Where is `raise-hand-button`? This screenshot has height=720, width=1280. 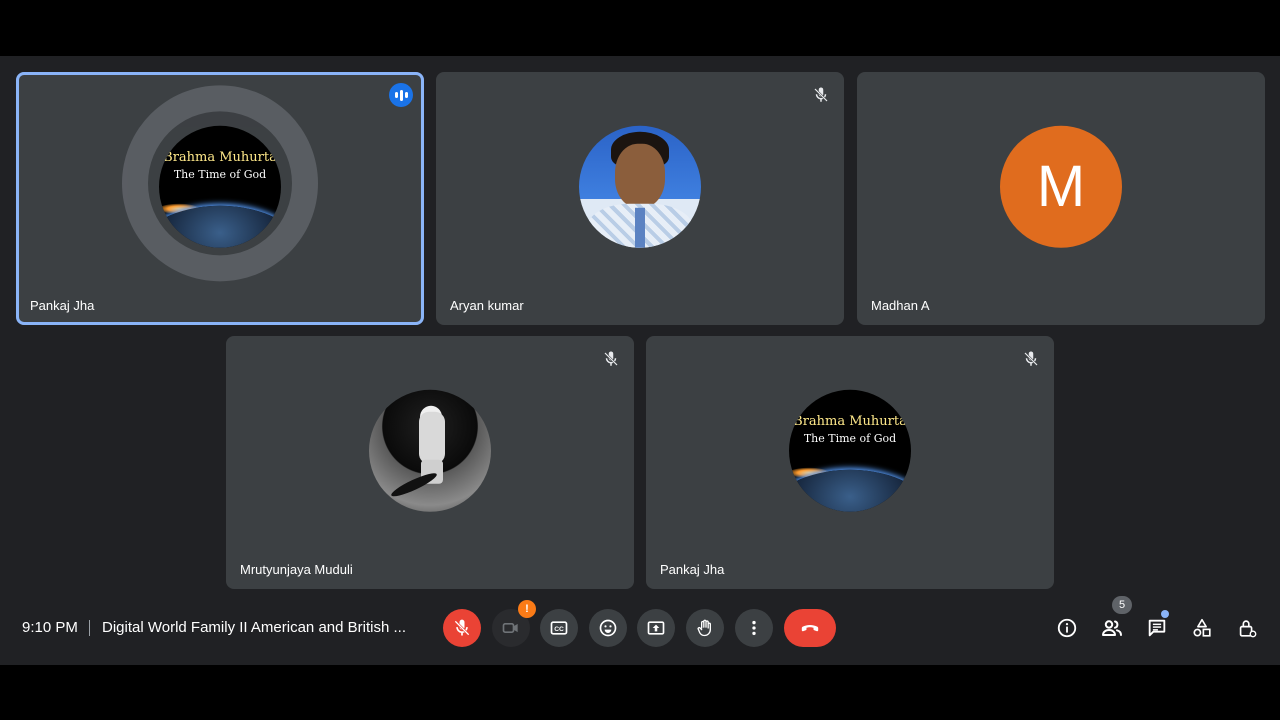 raise-hand-button is located at coordinates (705, 628).